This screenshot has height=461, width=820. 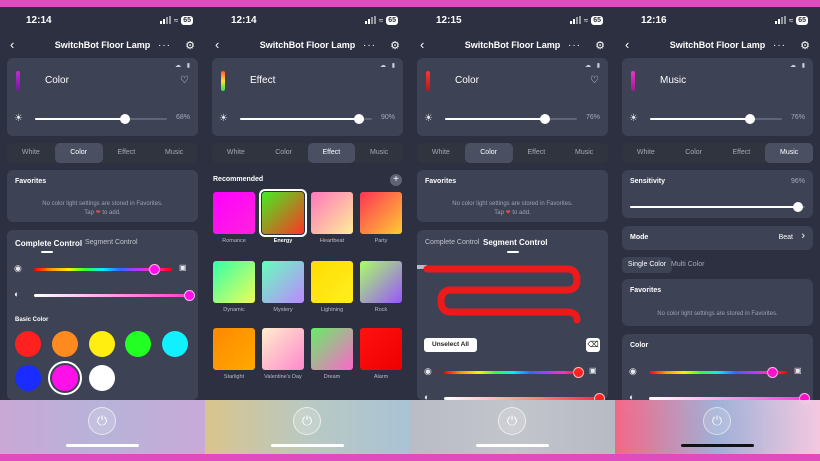 What do you see at coordinates (28, 378) in the screenshot?
I see `swatch-blue` at bounding box center [28, 378].